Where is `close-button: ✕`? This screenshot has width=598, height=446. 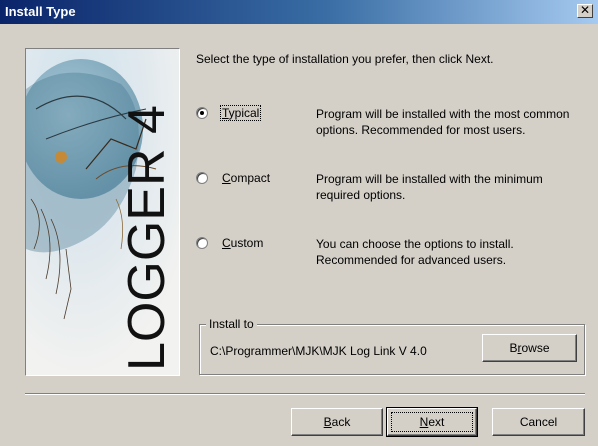
close-button: ✕ is located at coordinates (585, 11).